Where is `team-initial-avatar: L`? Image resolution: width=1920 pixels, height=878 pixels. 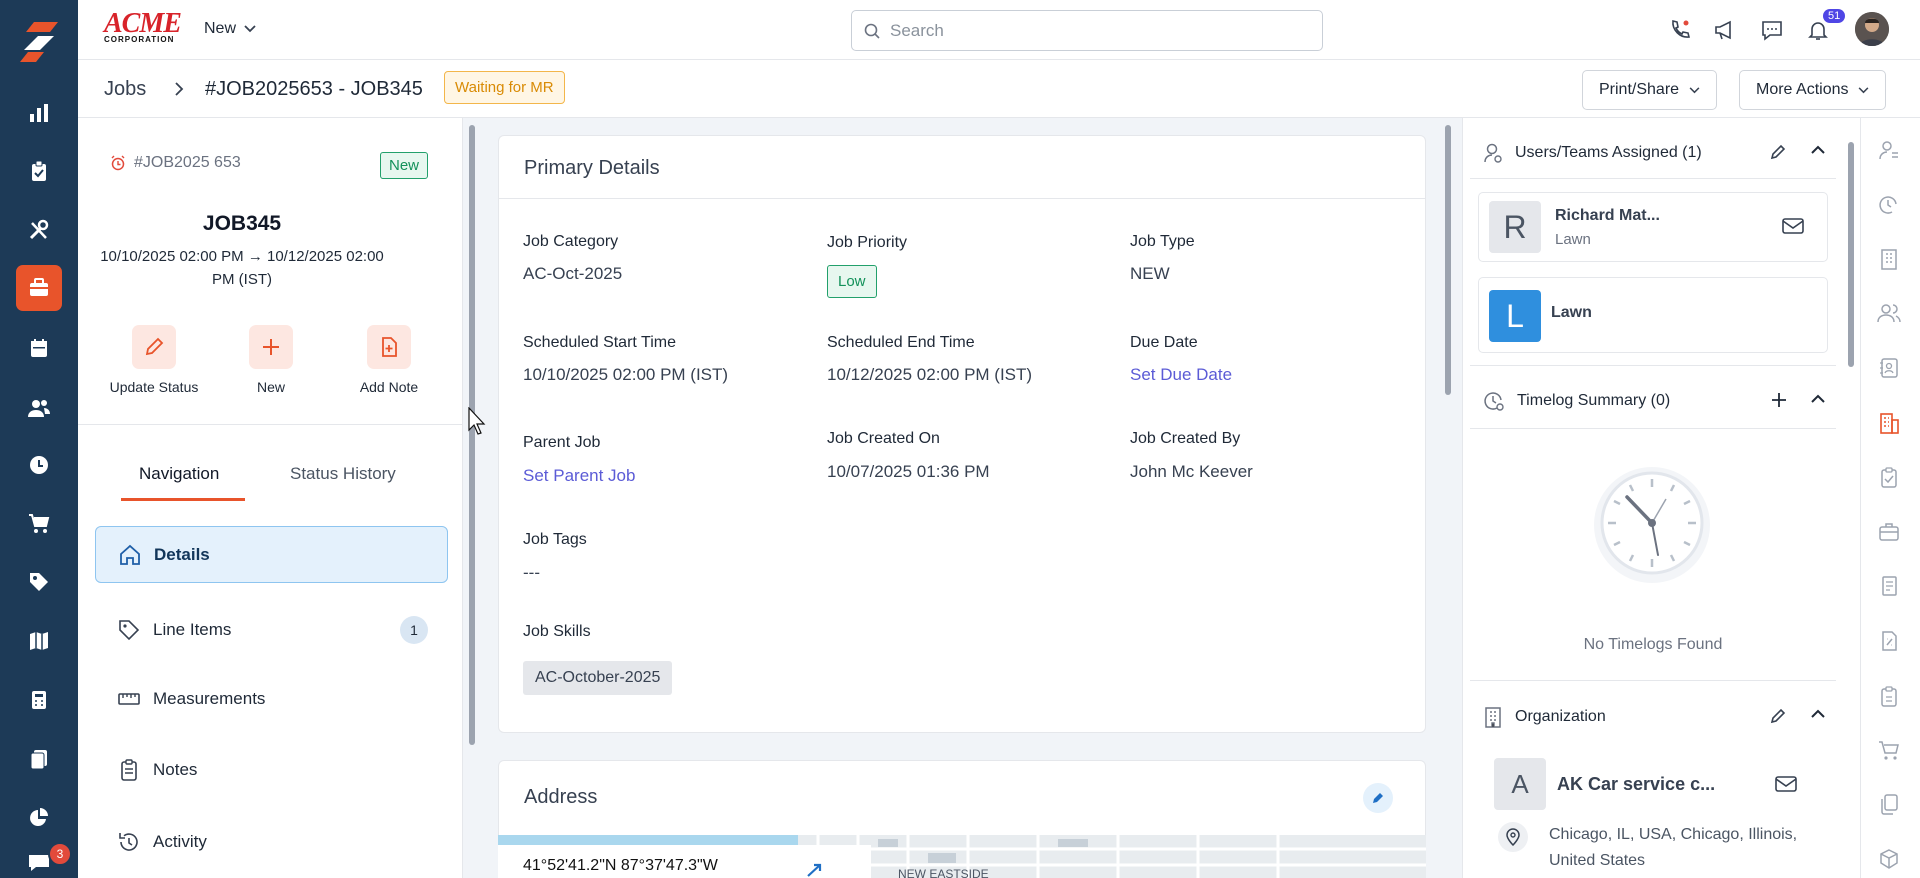 team-initial-avatar: L is located at coordinates (1515, 316).